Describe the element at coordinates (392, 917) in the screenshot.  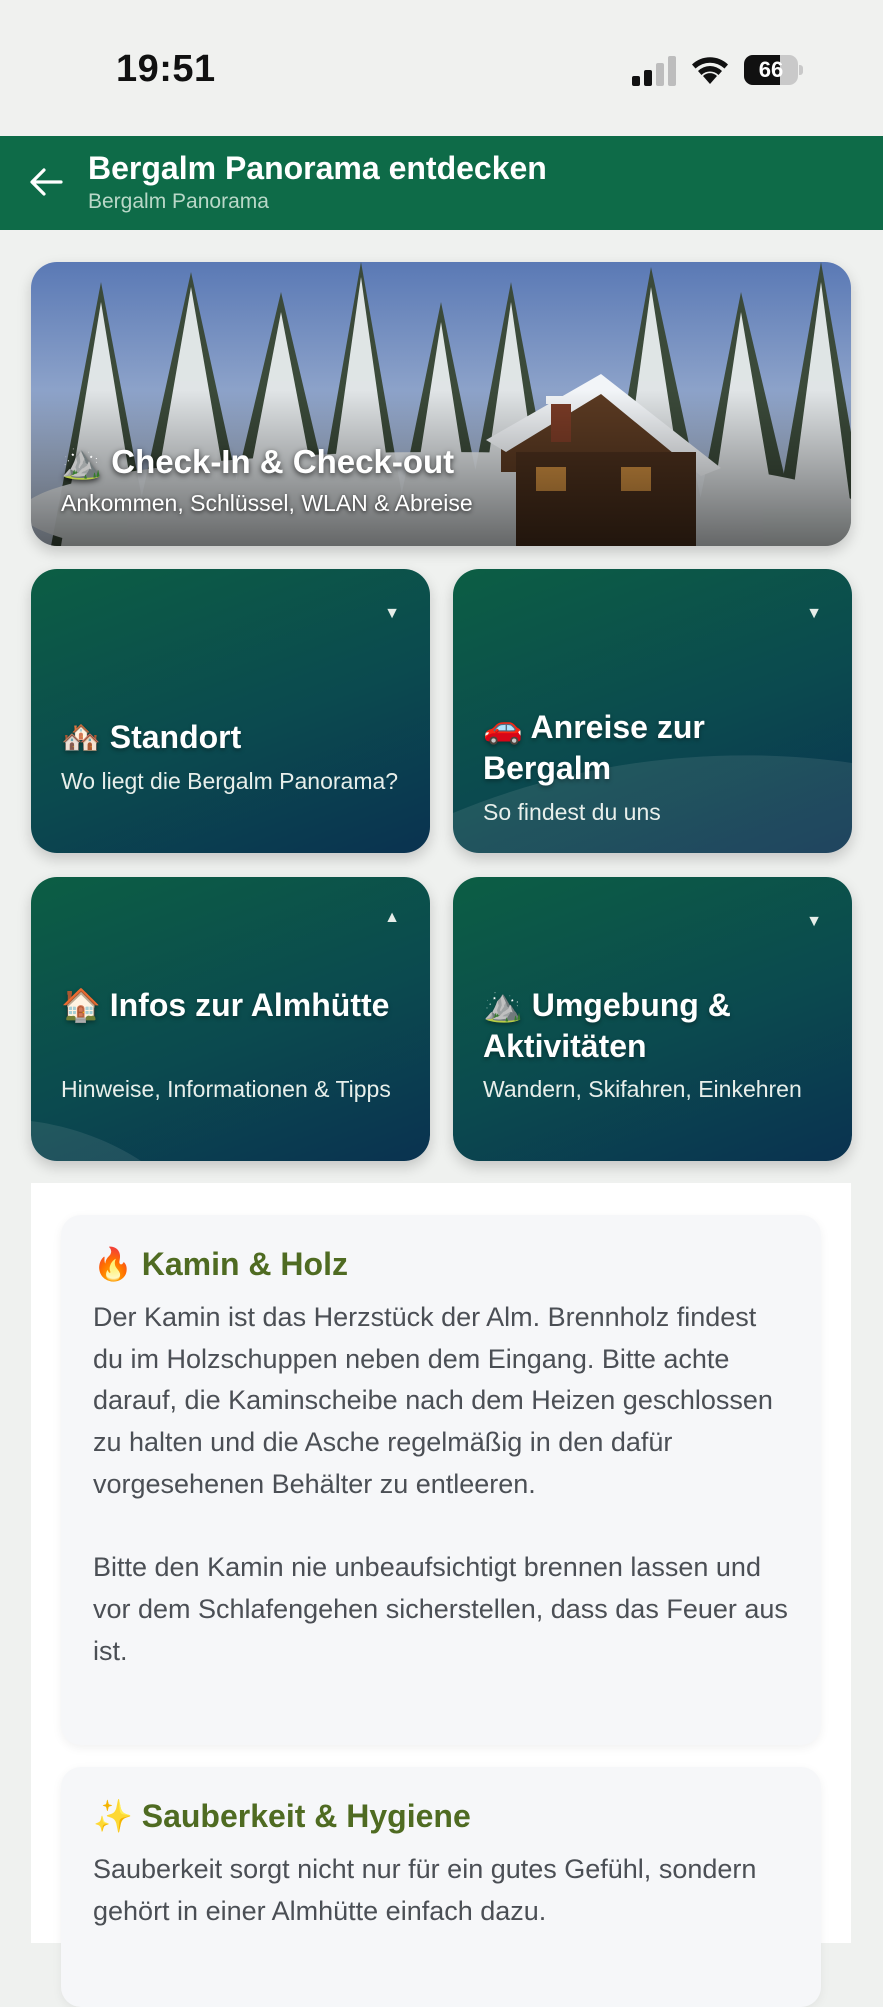
I see `chevron-up-icon: ▲` at that location.